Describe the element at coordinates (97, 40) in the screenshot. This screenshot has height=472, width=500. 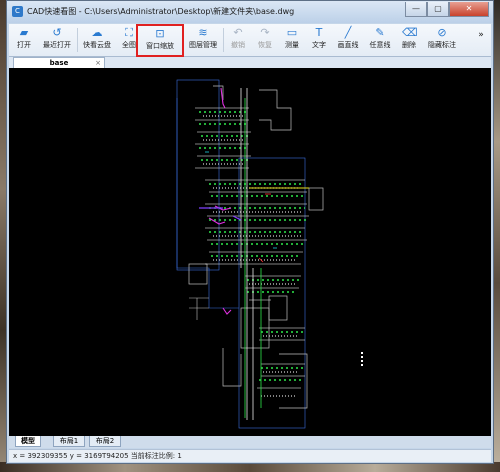
I see `cloud-button: ☁ 快看云盘` at that location.